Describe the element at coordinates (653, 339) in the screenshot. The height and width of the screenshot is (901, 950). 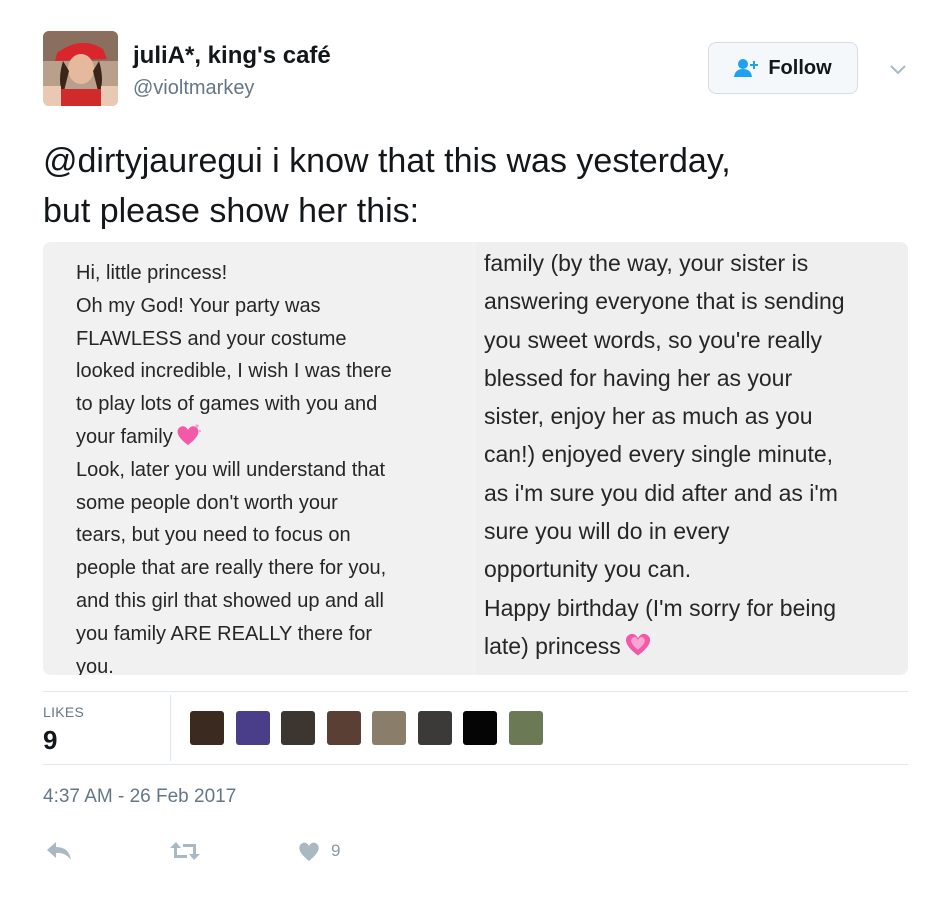
I see `image-text-line: you sweet words, so you're really` at that location.